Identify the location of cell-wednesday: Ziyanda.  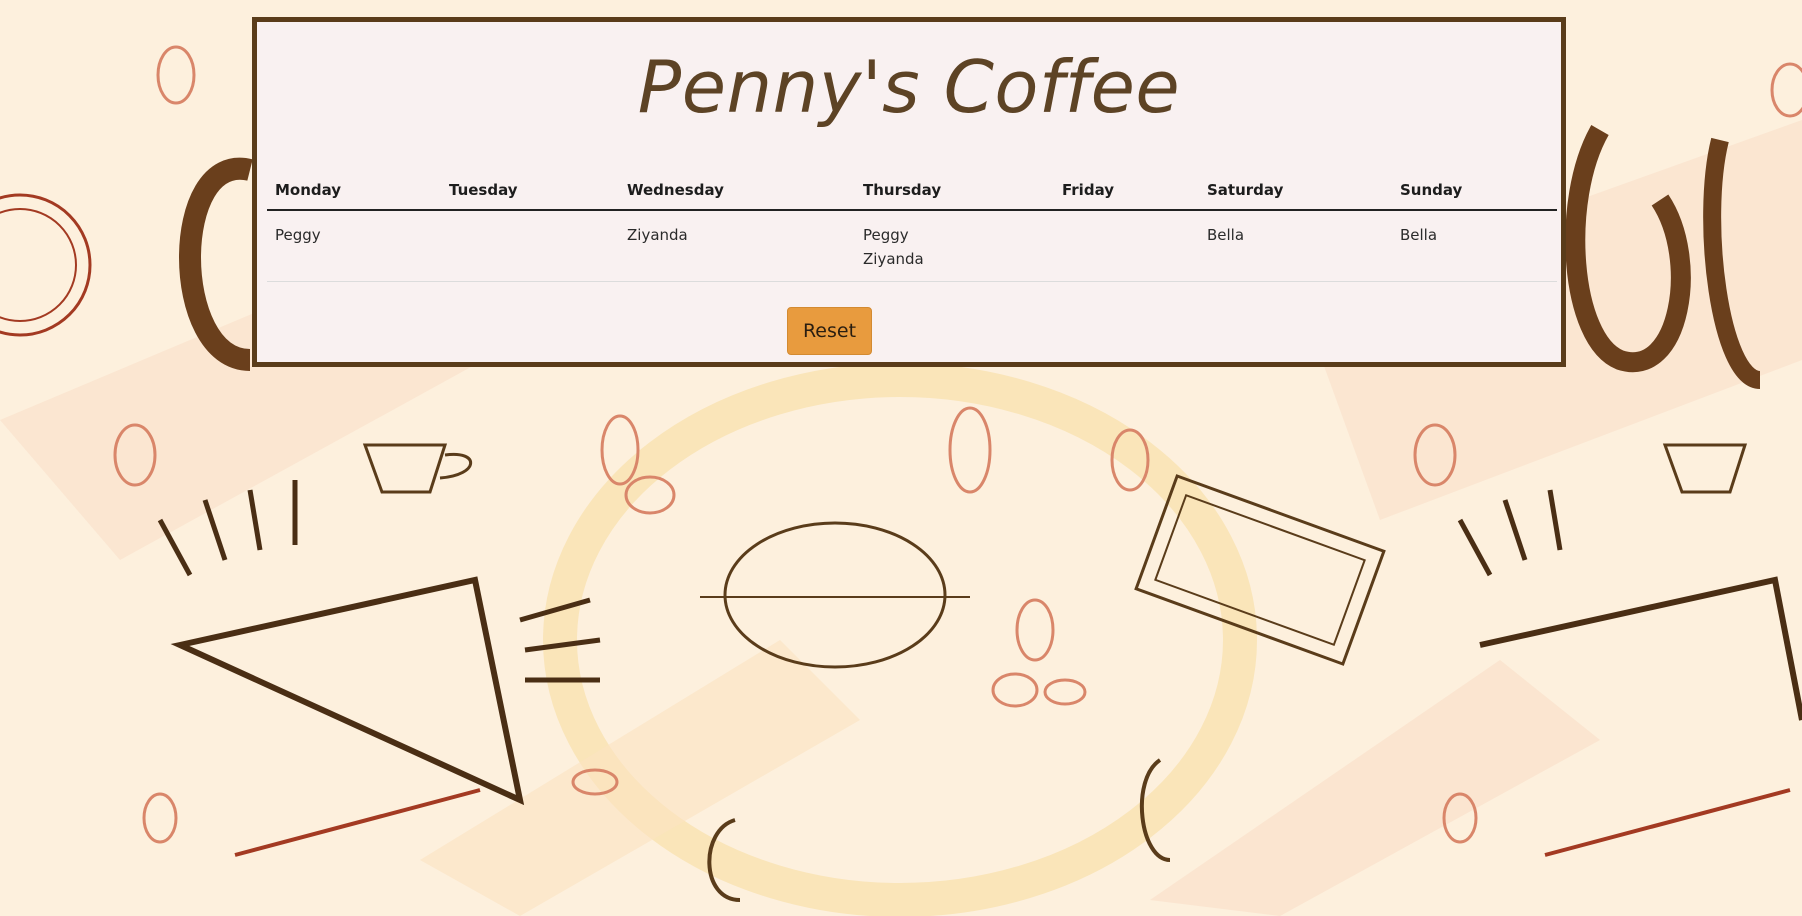
(737, 246).